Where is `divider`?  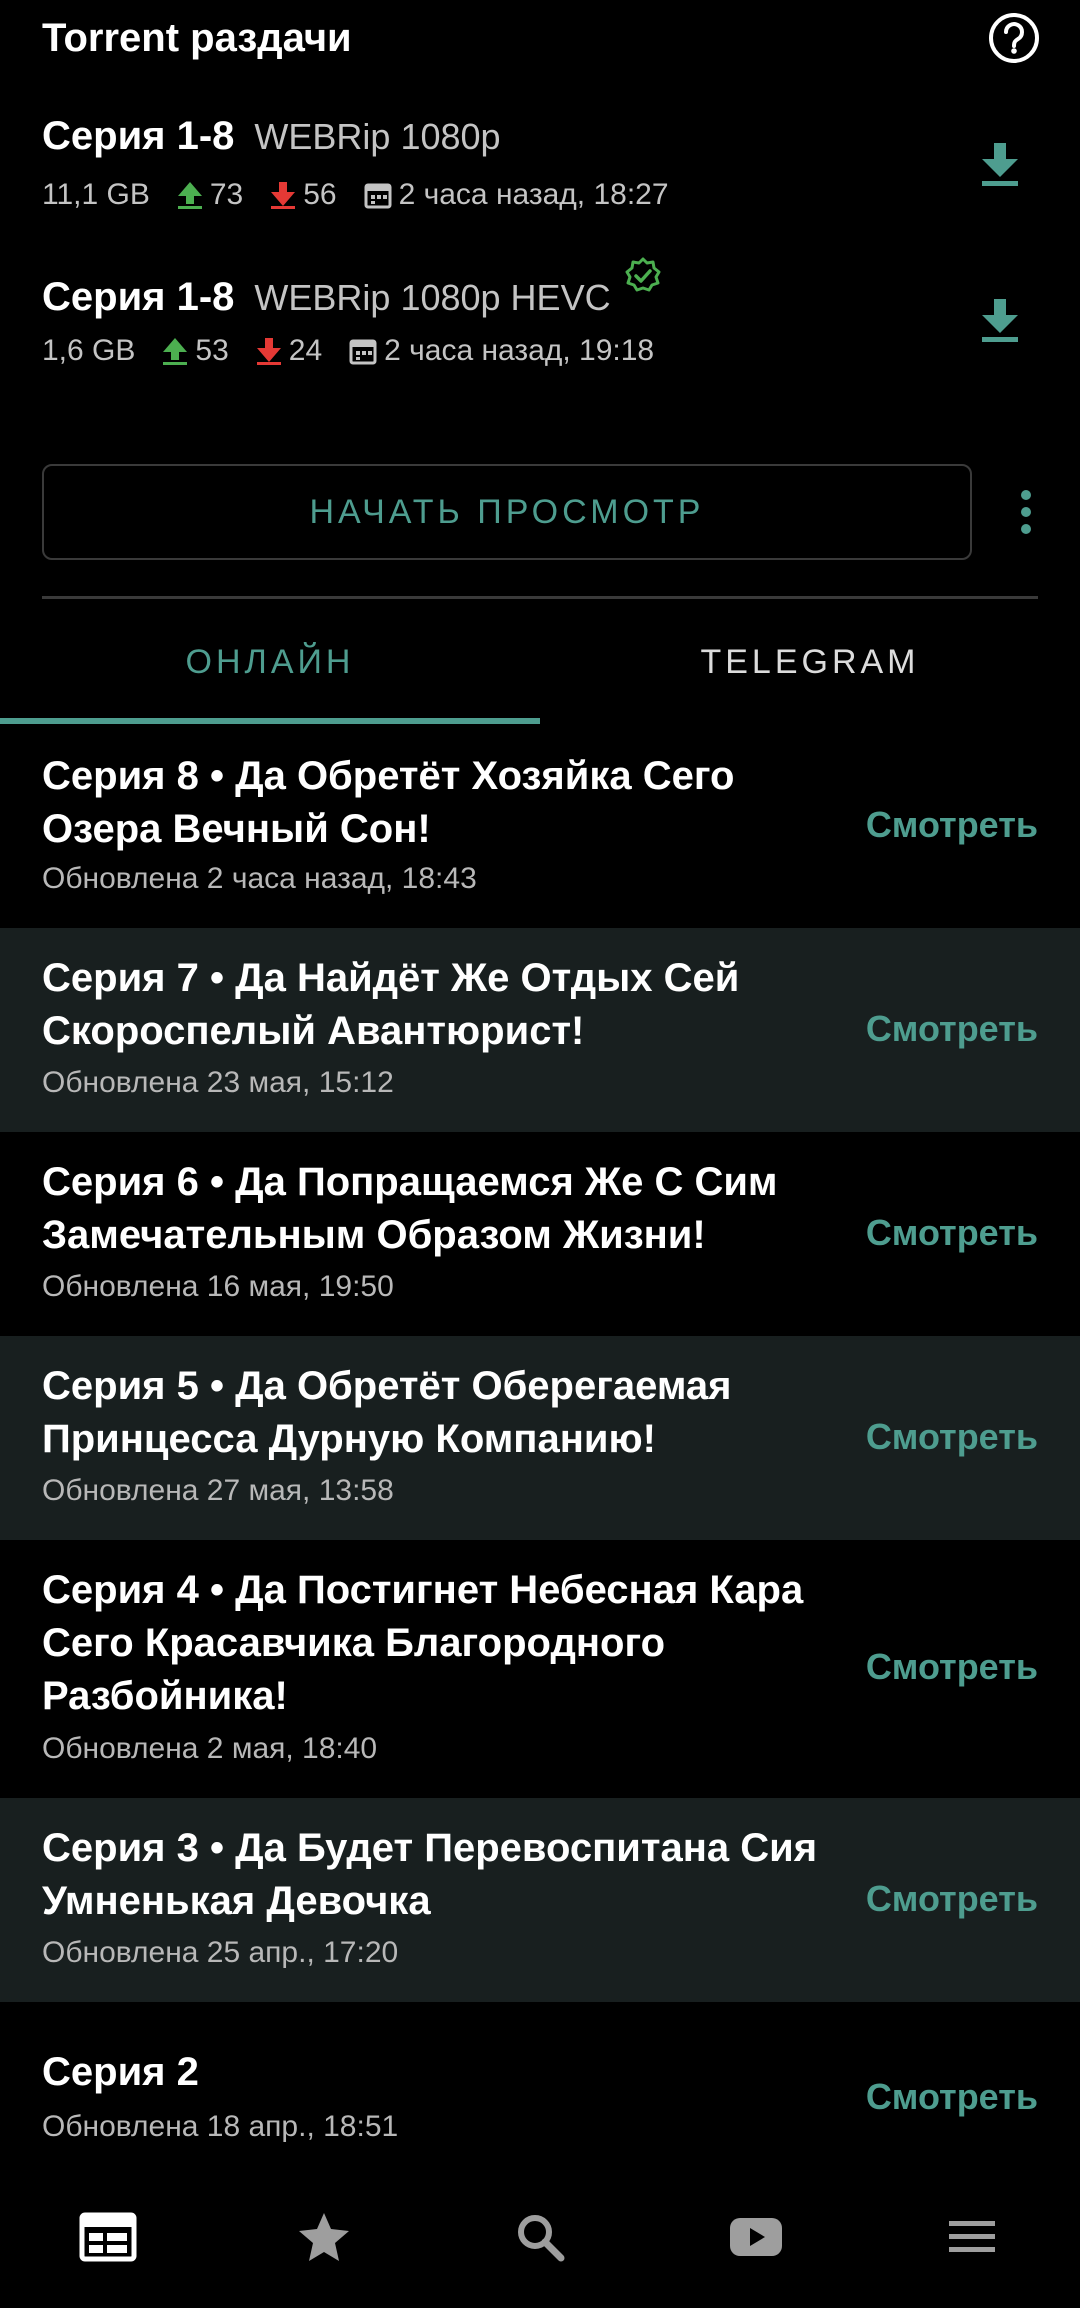
divider is located at coordinates (540, 597).